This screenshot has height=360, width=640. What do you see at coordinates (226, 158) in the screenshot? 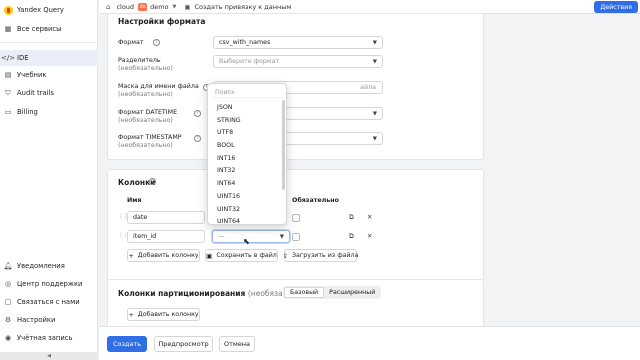
I see `dropdown-option: INT16` at bounding box center [226, 158].